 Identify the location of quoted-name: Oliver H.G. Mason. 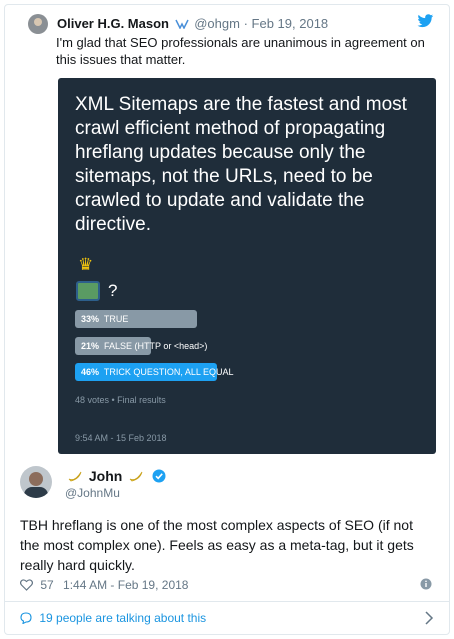
(113, 23).